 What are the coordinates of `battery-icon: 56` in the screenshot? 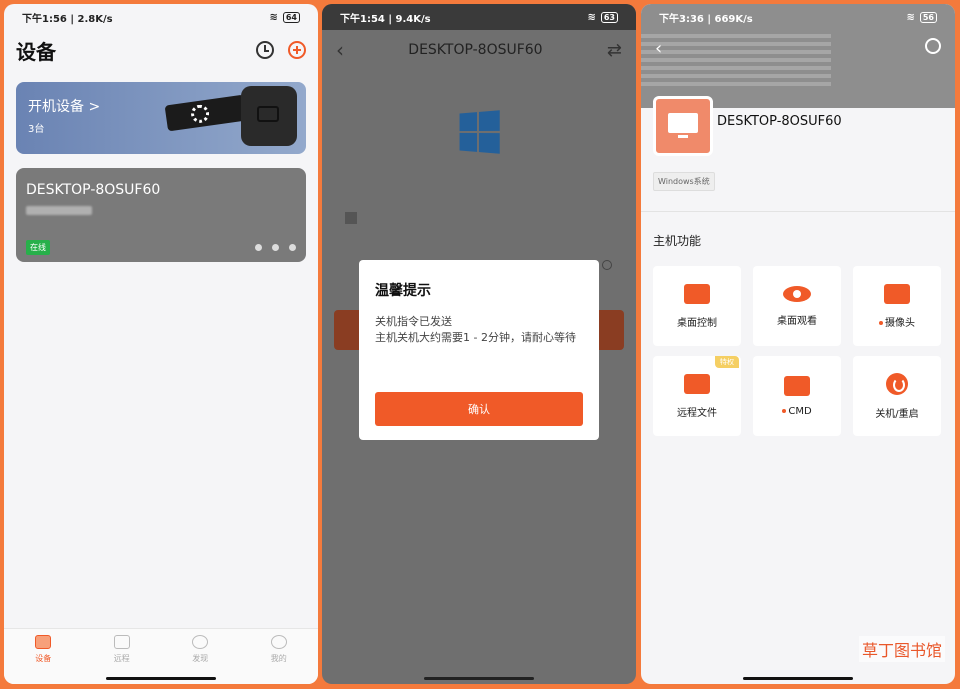 It's located at (928, 17).